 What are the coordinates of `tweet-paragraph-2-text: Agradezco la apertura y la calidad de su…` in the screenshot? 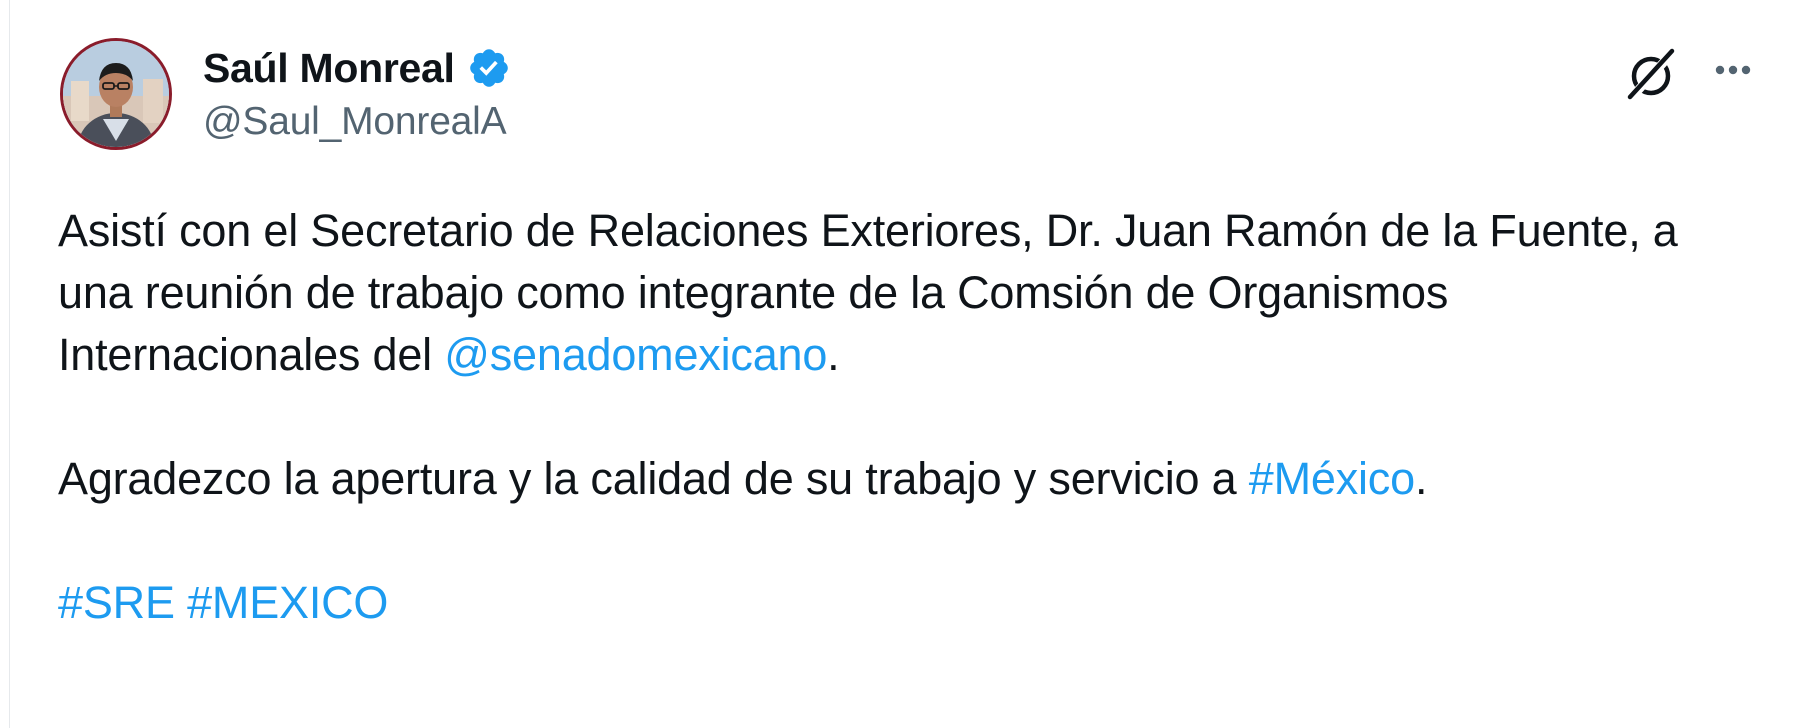 It's located at (653, 478).